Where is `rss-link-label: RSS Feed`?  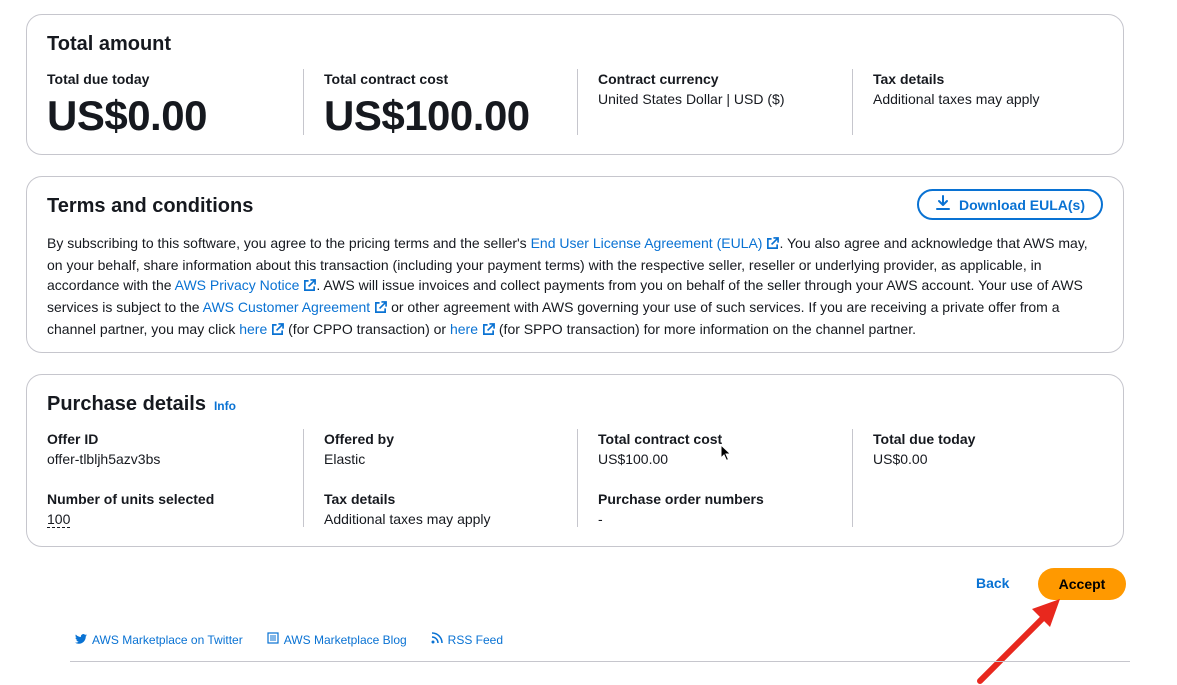
rss-link-label: RSS Feed is located at coordinates (475, 639).